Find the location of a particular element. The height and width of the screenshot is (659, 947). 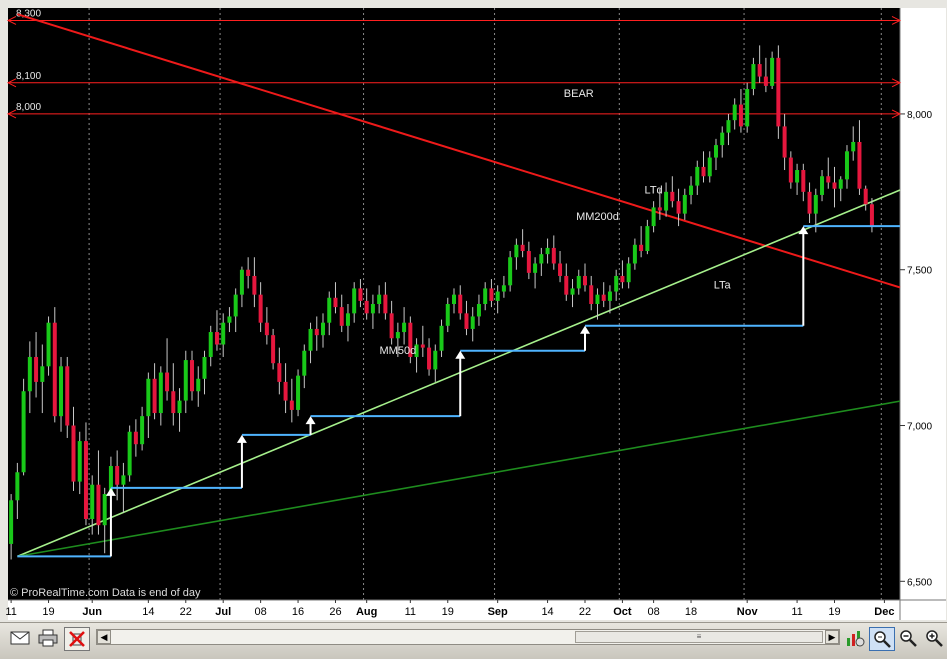

annotation-ltd: LTd is located at coordinates (654, 190).